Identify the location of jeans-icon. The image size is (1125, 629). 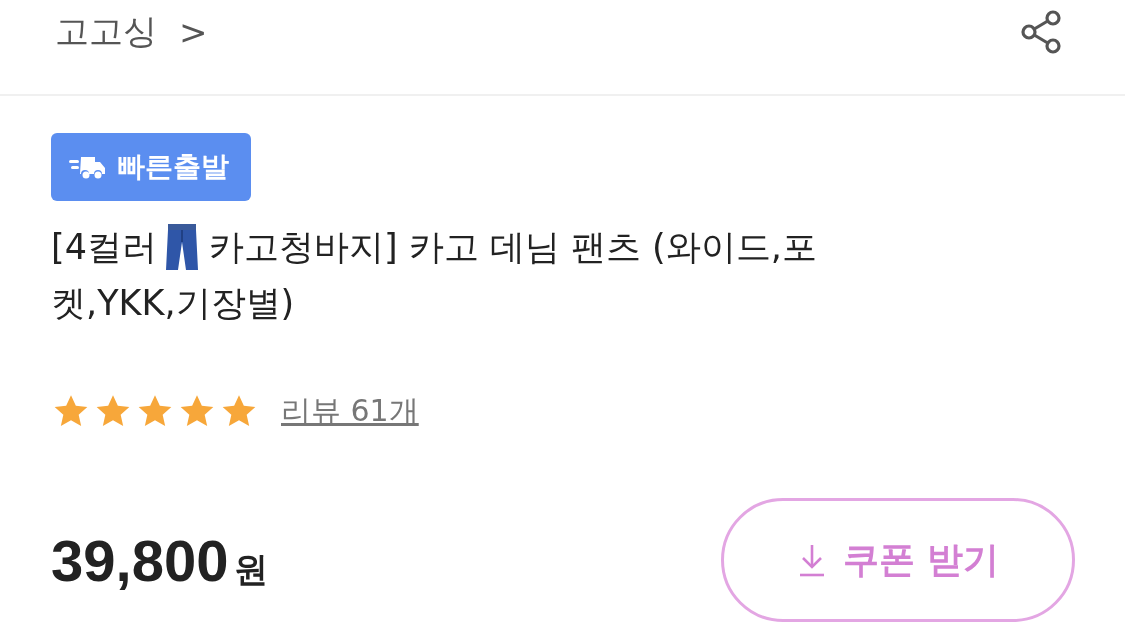
(181, 247).